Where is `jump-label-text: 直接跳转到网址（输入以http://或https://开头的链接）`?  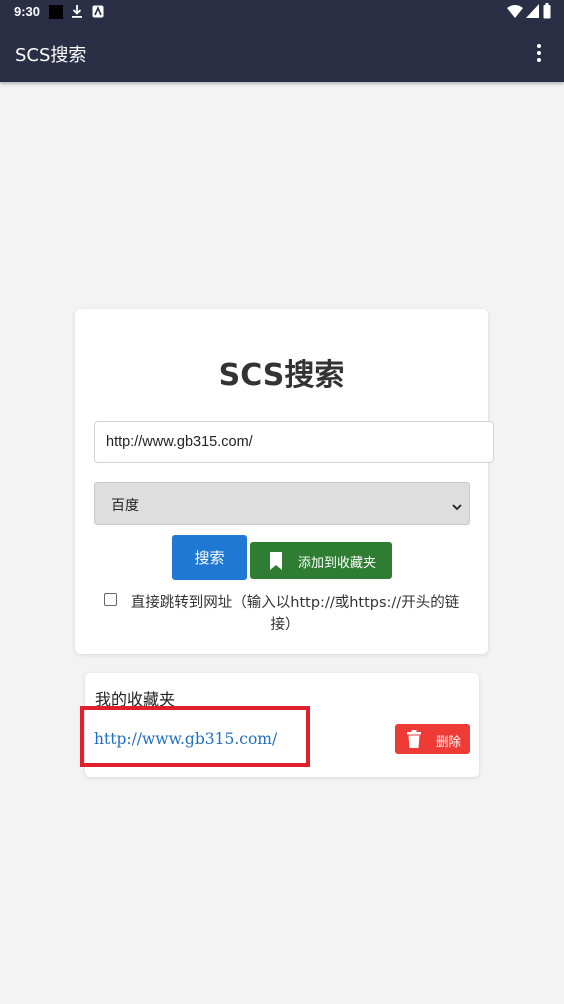
jump-label-text: 直接跳转到网址（输入以http://或https://开头的链接） is located at coordinates (295, 614).